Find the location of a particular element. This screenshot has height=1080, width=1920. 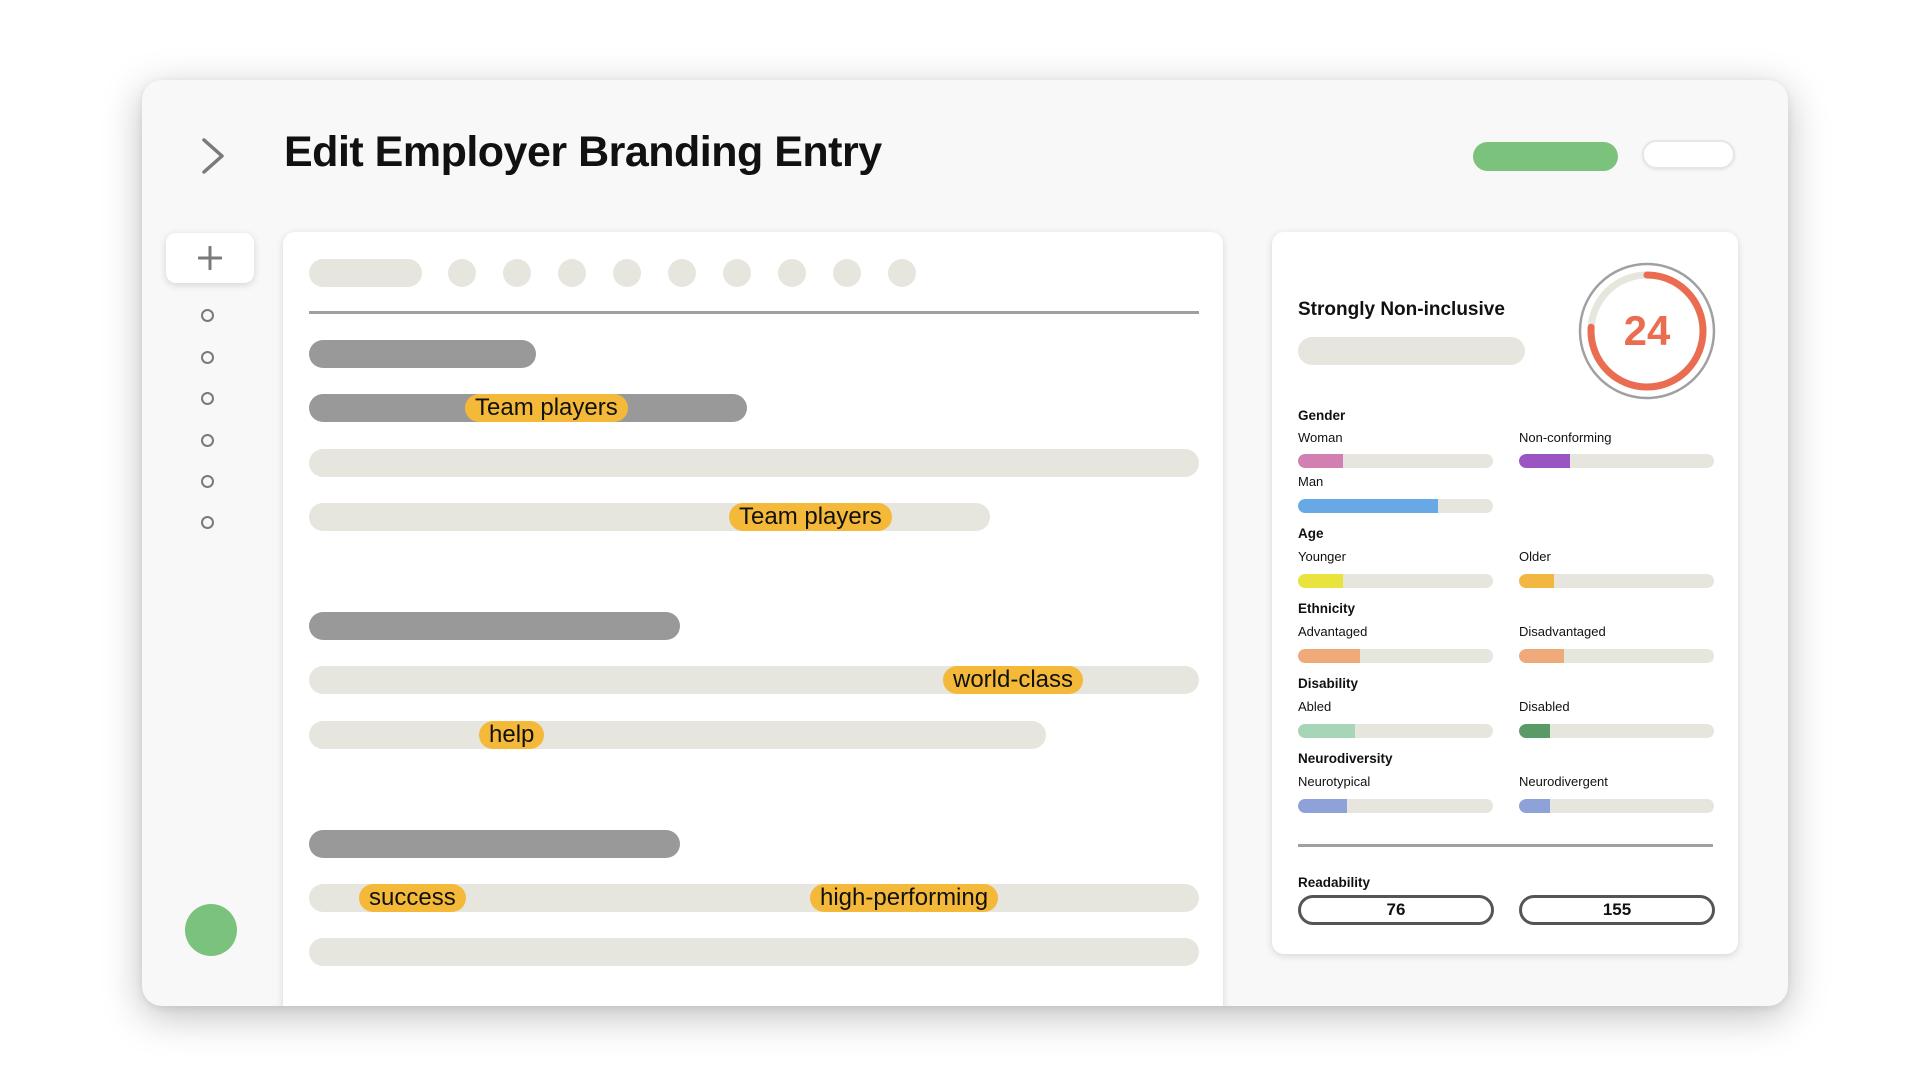

readability-word-count: 155 is located at coordinates (1617, 910).